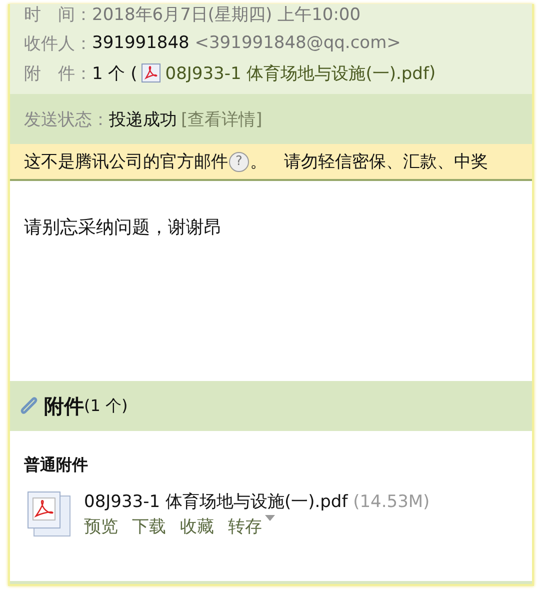 The height and width of the screenshot is (591, 540). What do you see at coordinates (432, 73) in the screenshot?
I see `bracket-text: )` at bounding box center [432, 73].